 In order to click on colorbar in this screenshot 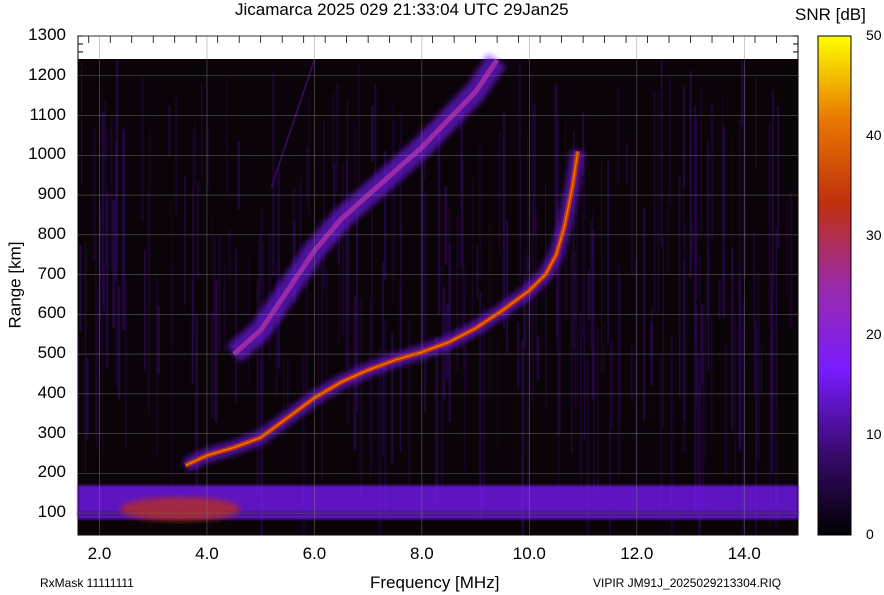, I will do `click(834, 285)`.